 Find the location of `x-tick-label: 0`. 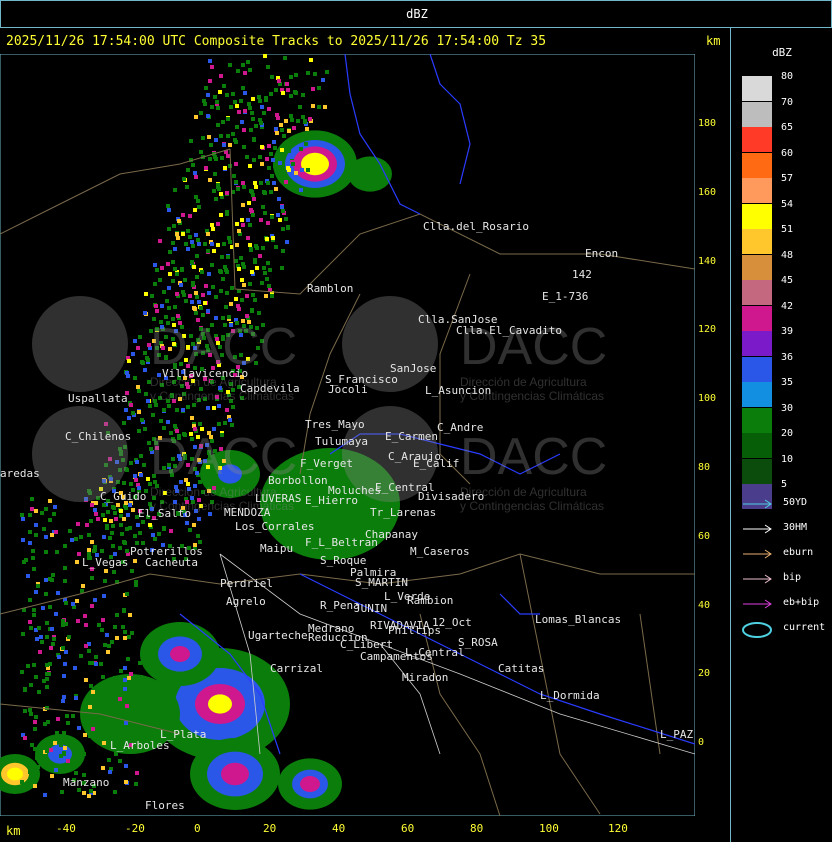

x-tick-label: 0 is located at coordinates (197, 828).